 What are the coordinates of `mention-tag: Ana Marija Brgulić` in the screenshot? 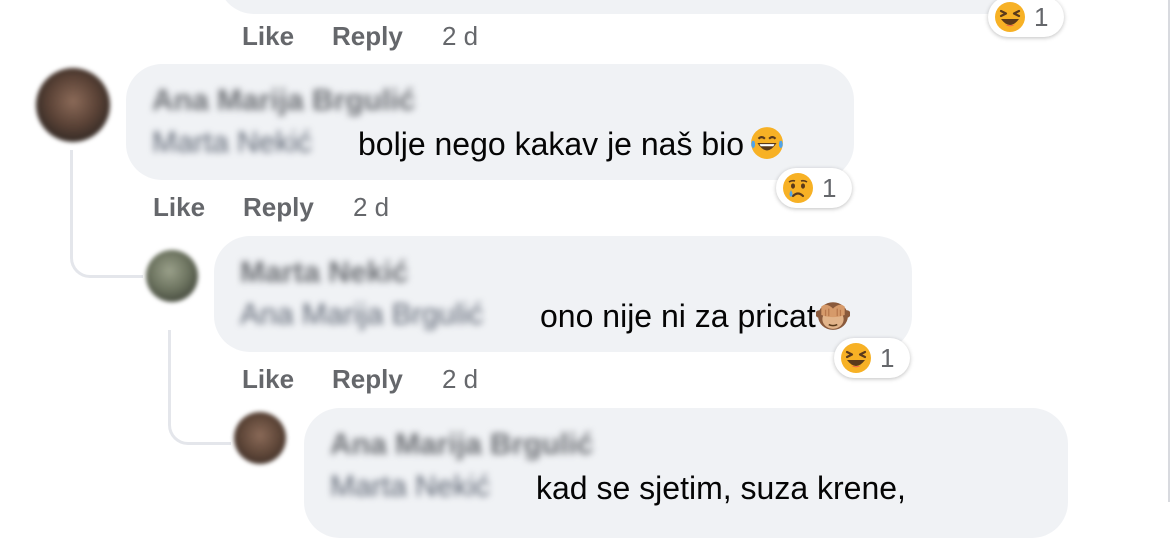 It's located at (361, 315).